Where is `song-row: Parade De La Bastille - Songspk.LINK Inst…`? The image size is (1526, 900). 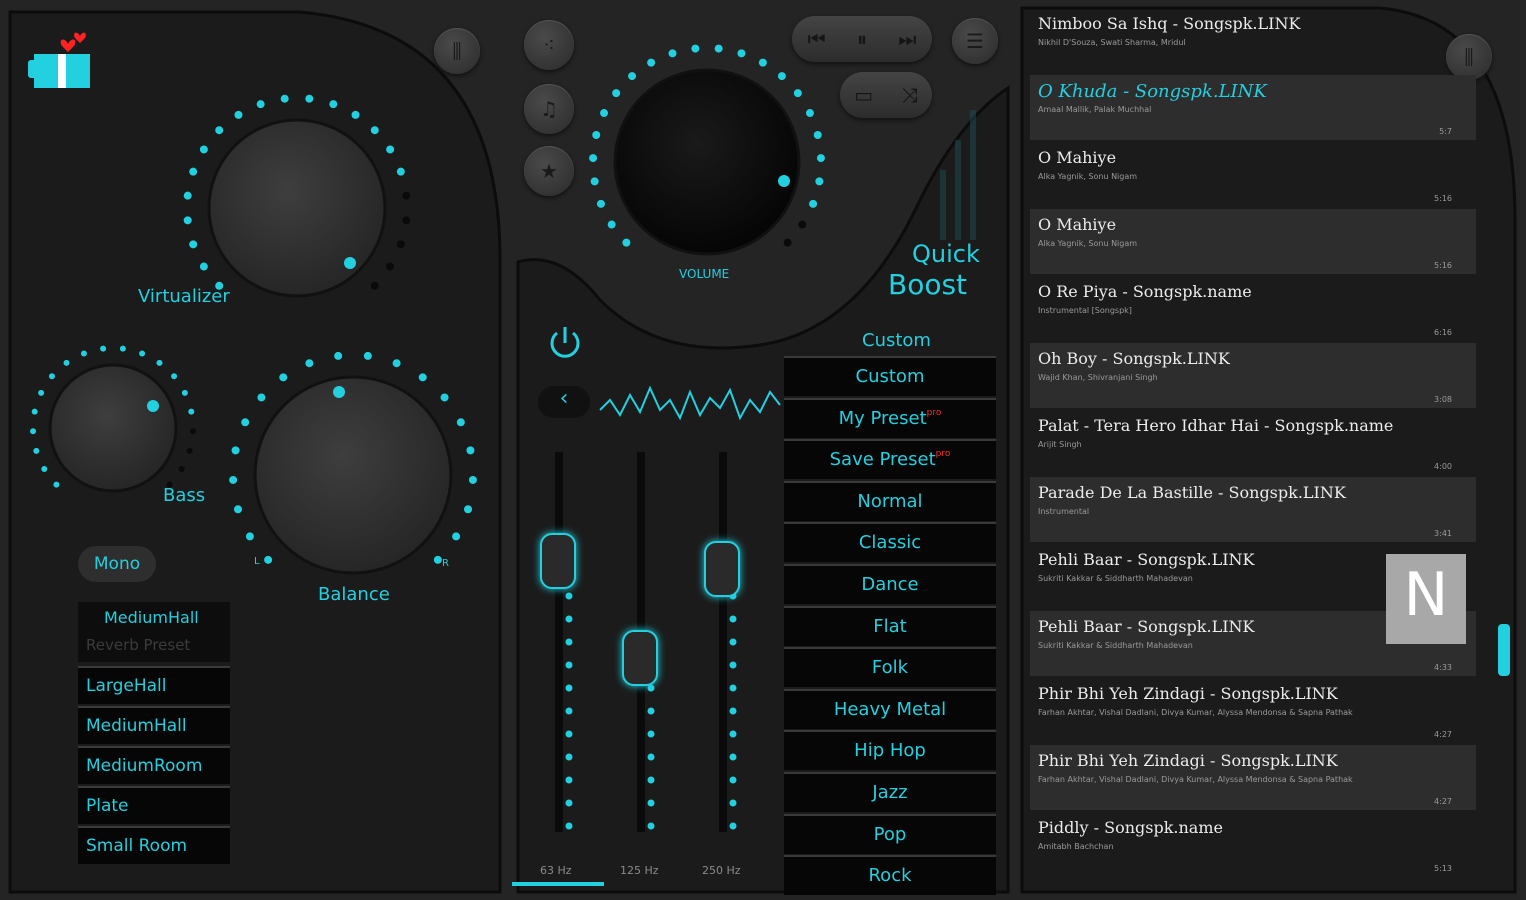
song-row: Parade De La Bastille - Songspk.LINK Inst… is located at coordinates (1253, 509).